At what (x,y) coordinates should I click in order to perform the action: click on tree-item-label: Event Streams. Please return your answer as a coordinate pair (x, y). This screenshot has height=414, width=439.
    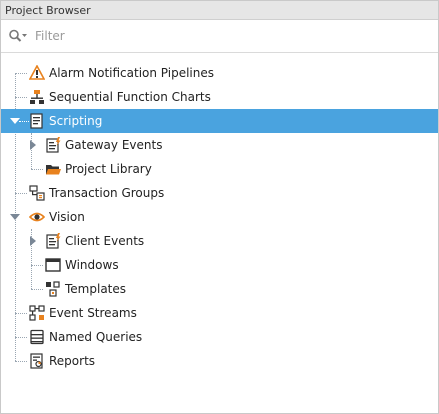
    Looking at the image, I should click on (93, 313).